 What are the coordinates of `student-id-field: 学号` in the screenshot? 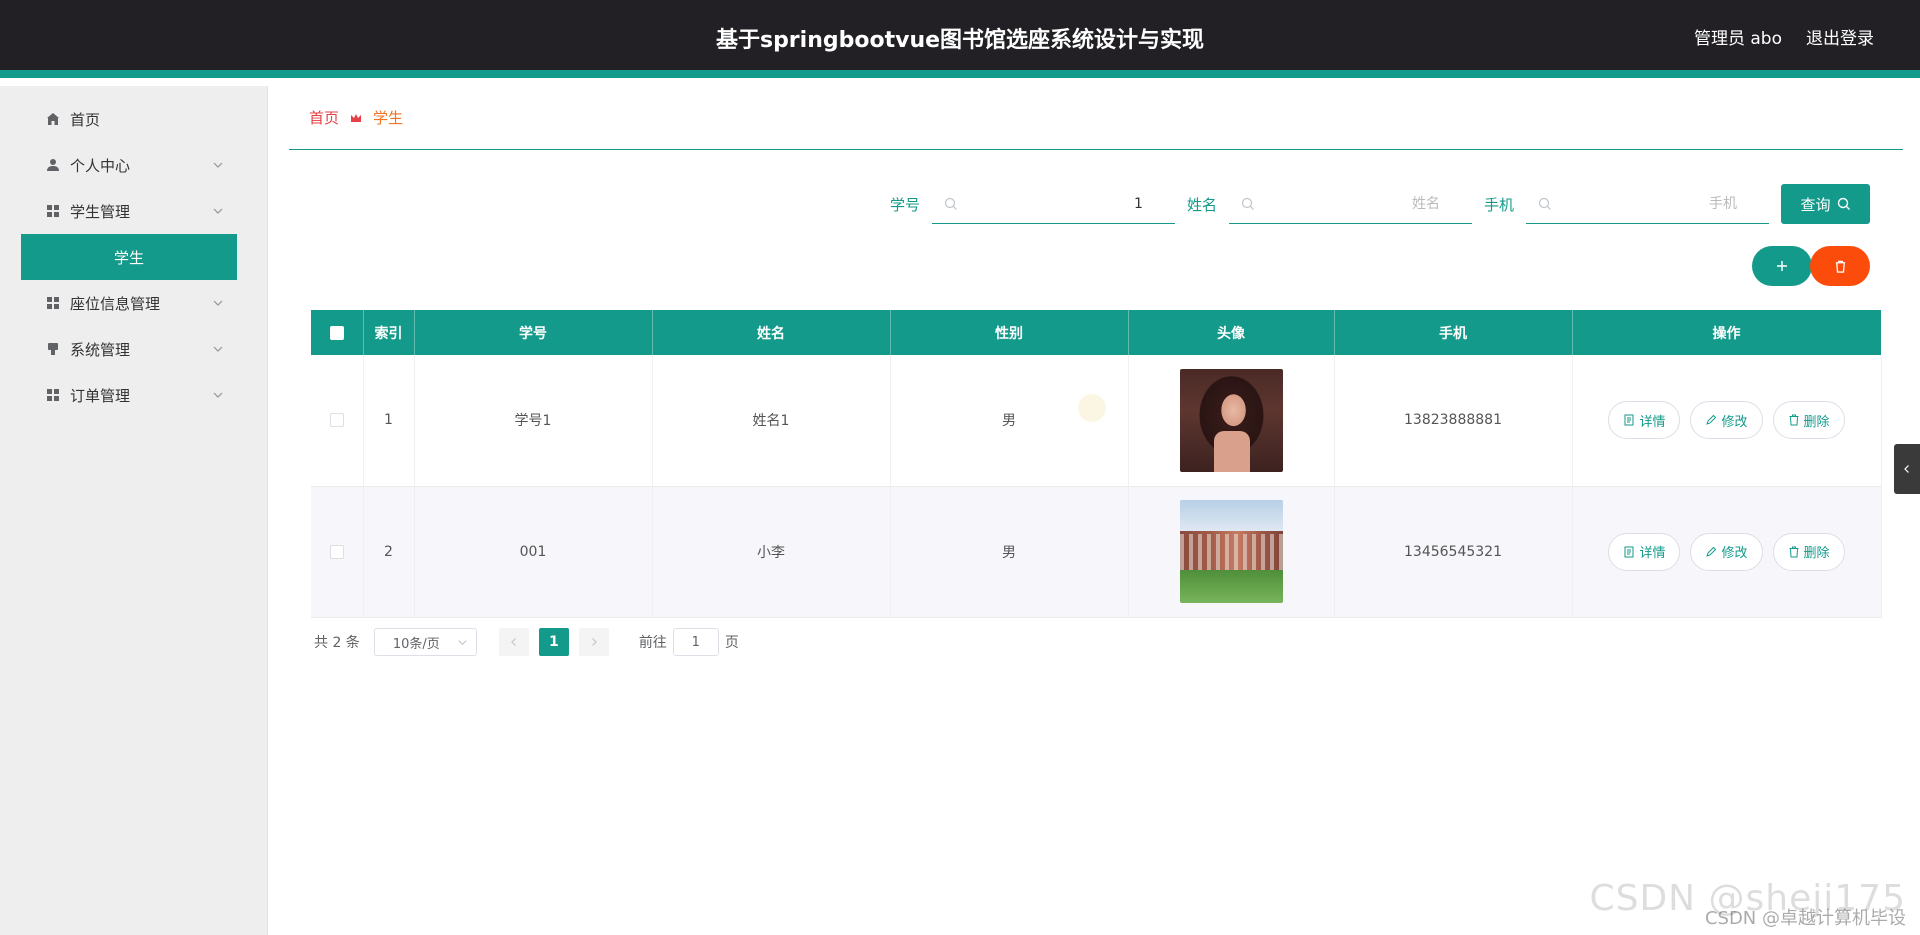 It's located at (1032, 204).